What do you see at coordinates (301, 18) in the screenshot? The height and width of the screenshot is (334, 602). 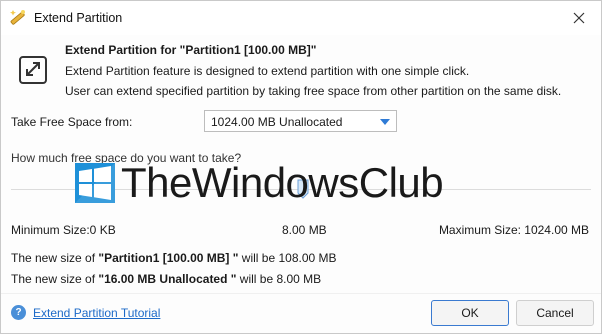 I see `title-bar: Extend Partition` at bounding box center [301, 18].